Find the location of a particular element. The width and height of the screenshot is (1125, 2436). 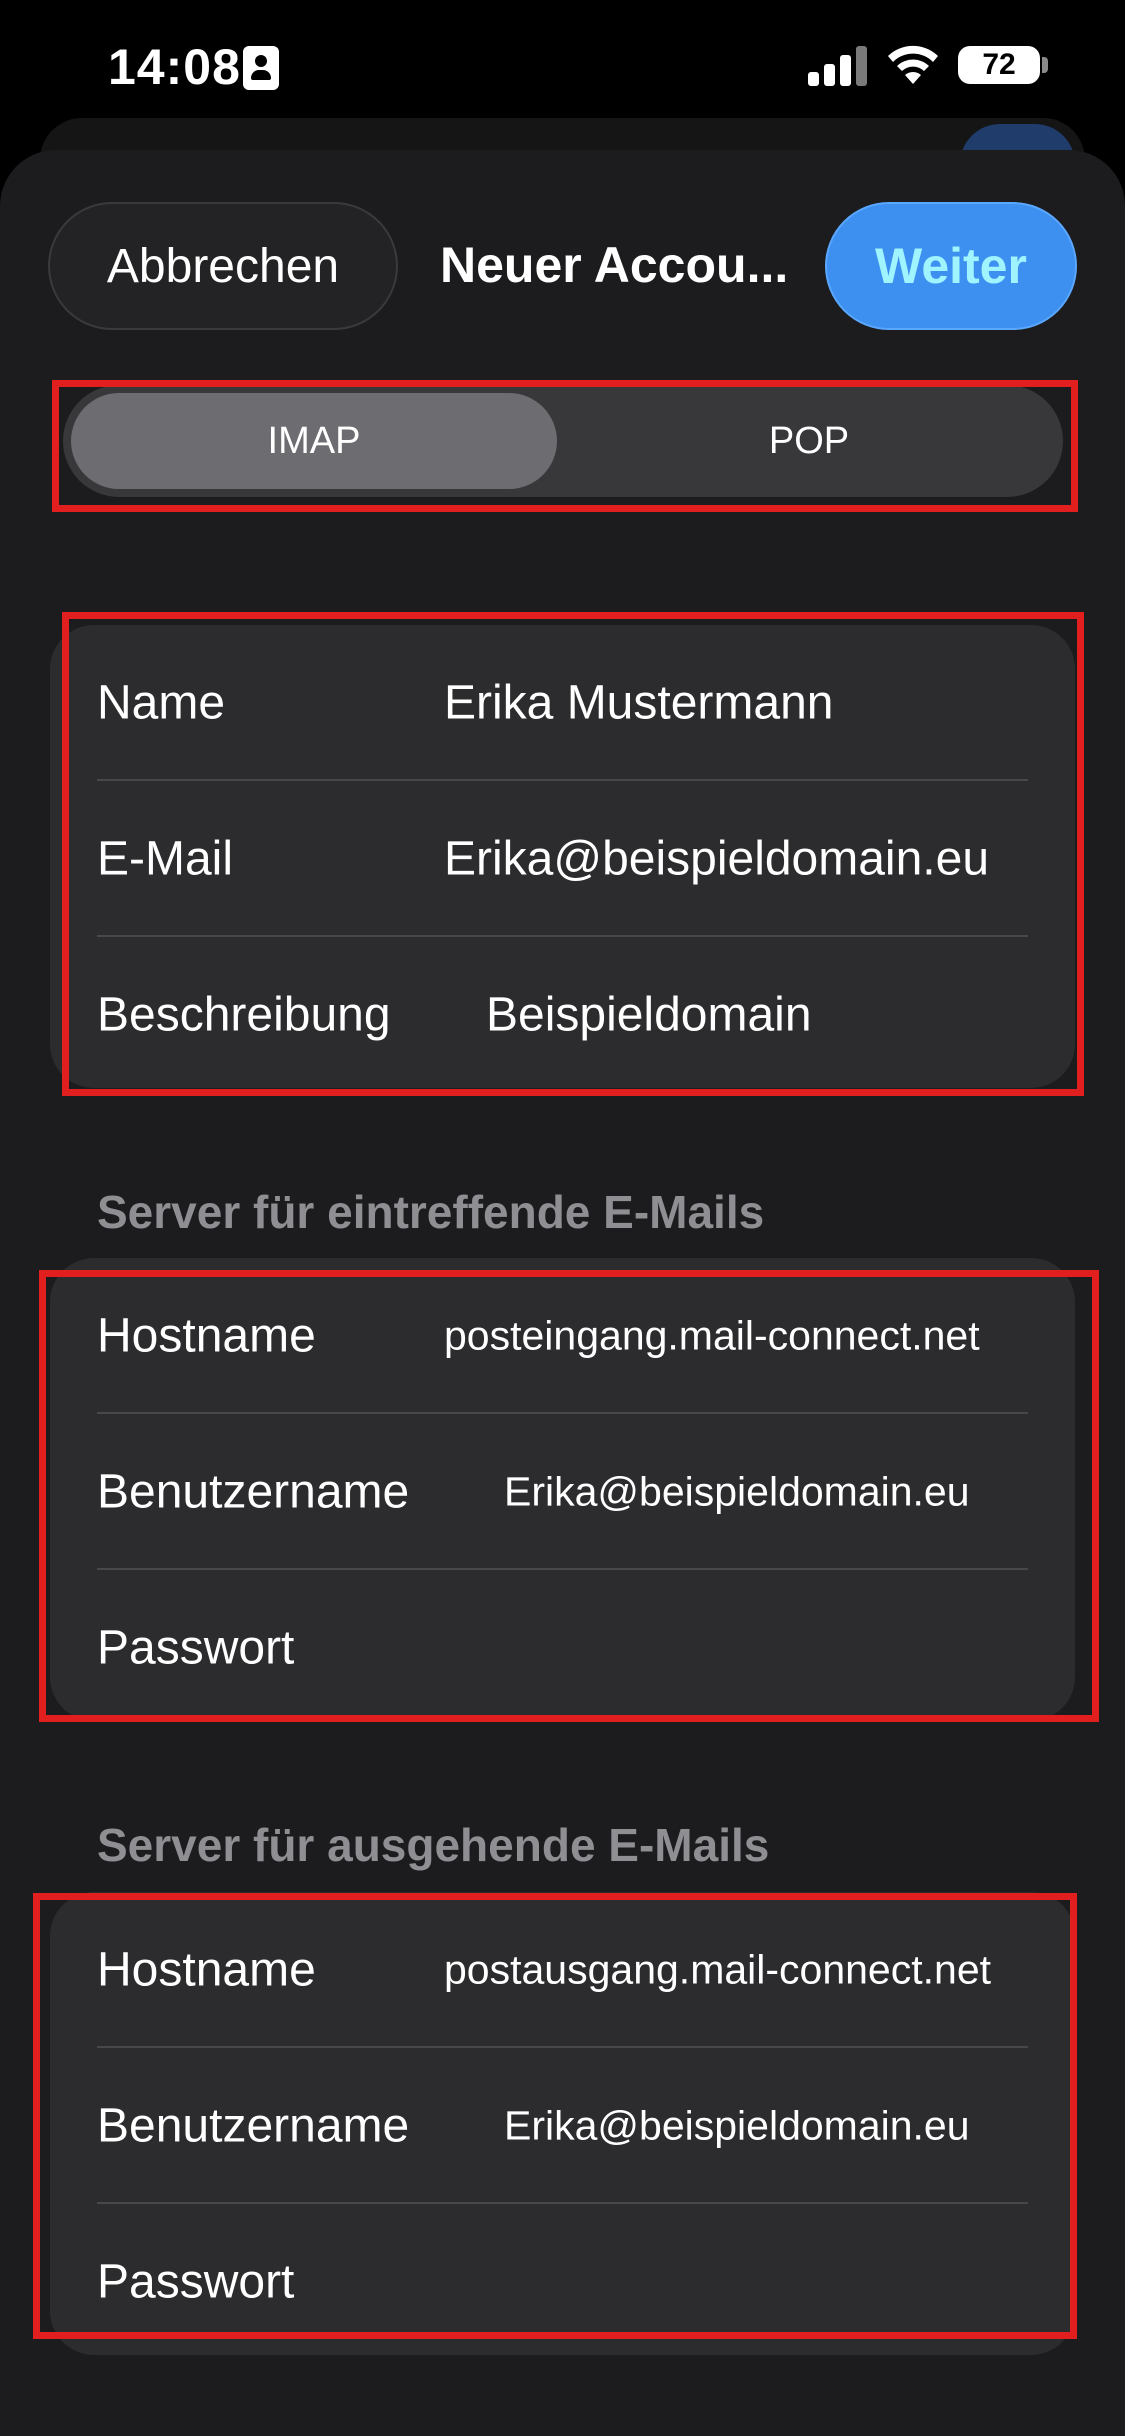

outgoing-hostname-label: Hostname is located at coordinates (206, 1970).